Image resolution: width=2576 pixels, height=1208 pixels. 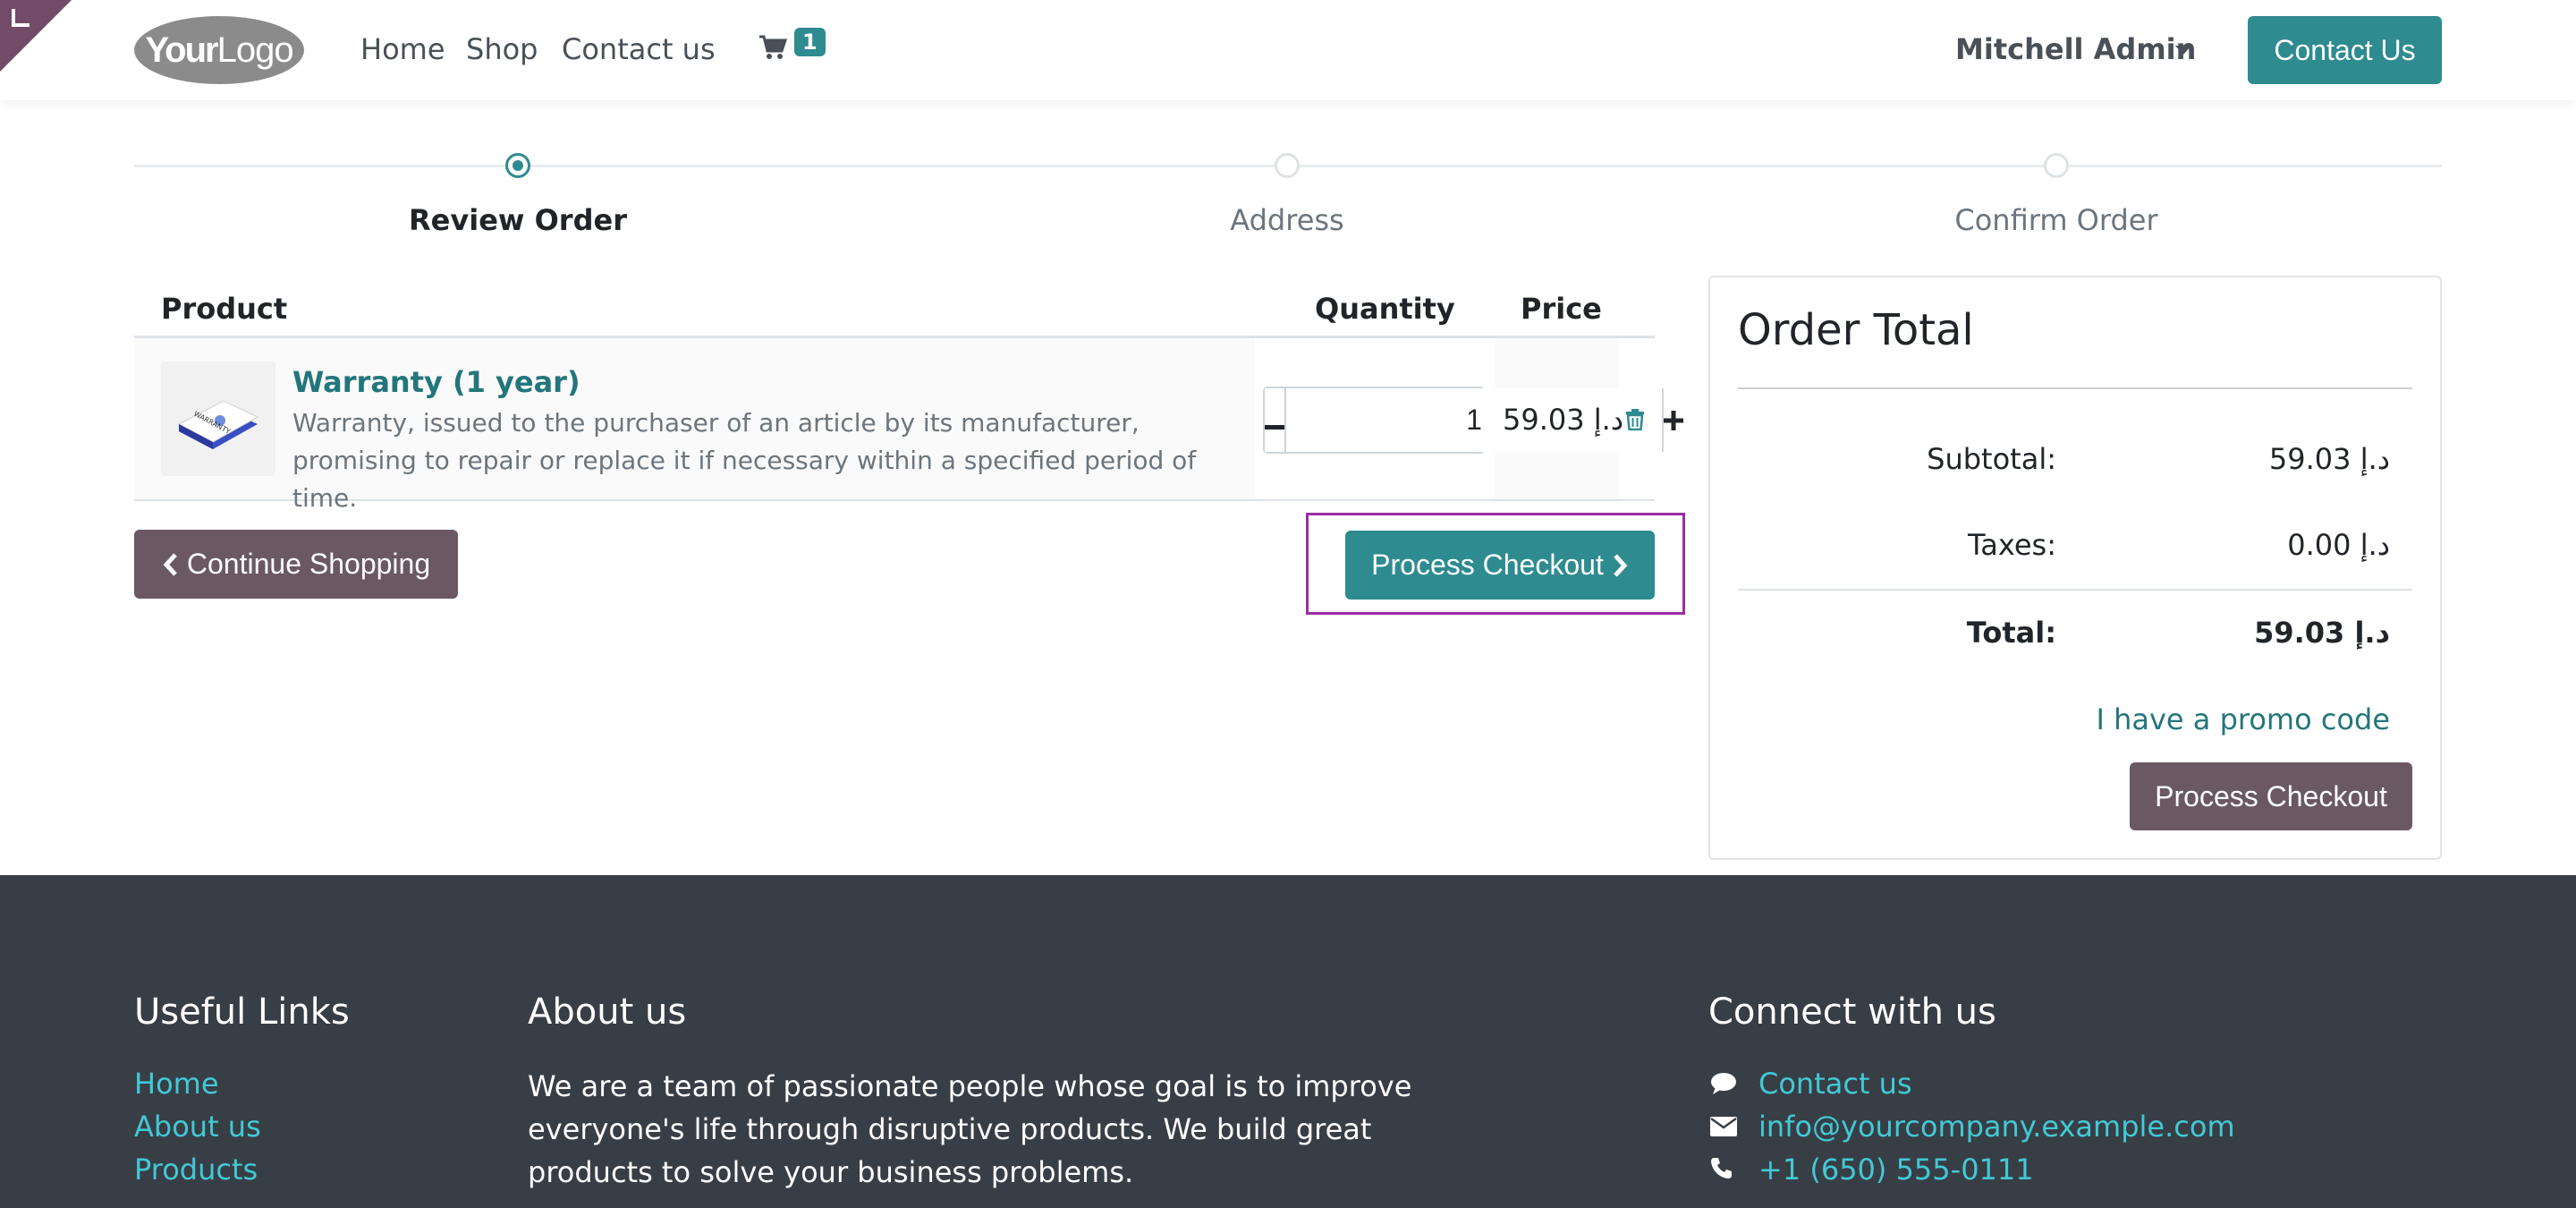 What do you see at coordinates (502, 49) in the screenshot?
I see `nav-shop: Shop` at bounding box center [502, 49].